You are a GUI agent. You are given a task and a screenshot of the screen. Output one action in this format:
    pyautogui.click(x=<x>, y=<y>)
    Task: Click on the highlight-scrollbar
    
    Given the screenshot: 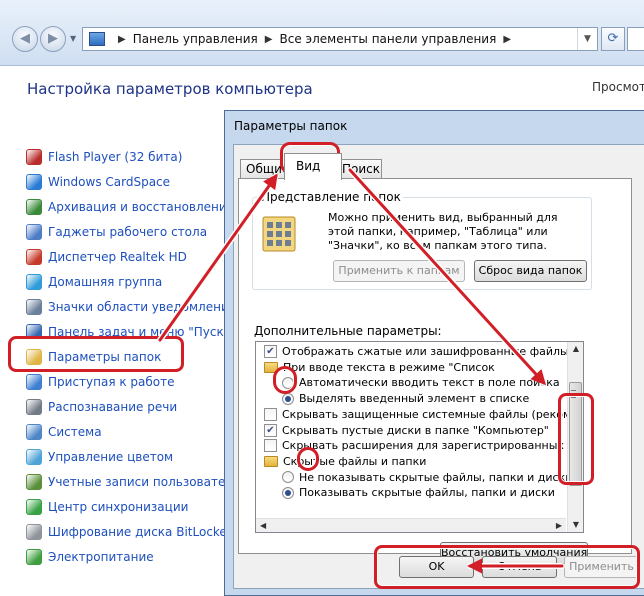 What is the action you would take?
    pyautogui.click(x=576, y=439)
    